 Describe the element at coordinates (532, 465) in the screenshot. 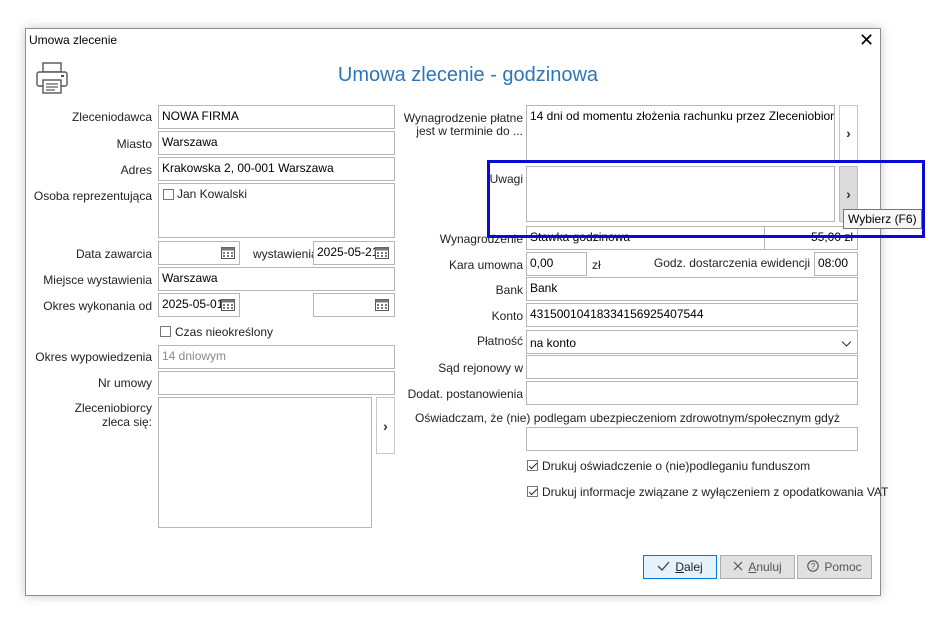

I see `drukuj-oswiadczenie-checkbox` at that location.